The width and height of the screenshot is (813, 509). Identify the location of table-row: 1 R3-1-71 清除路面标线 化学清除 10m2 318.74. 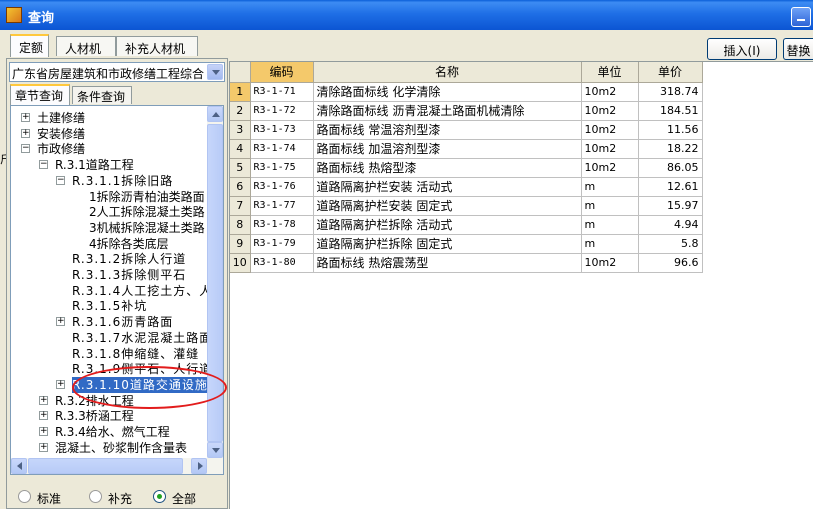
(466, 92).